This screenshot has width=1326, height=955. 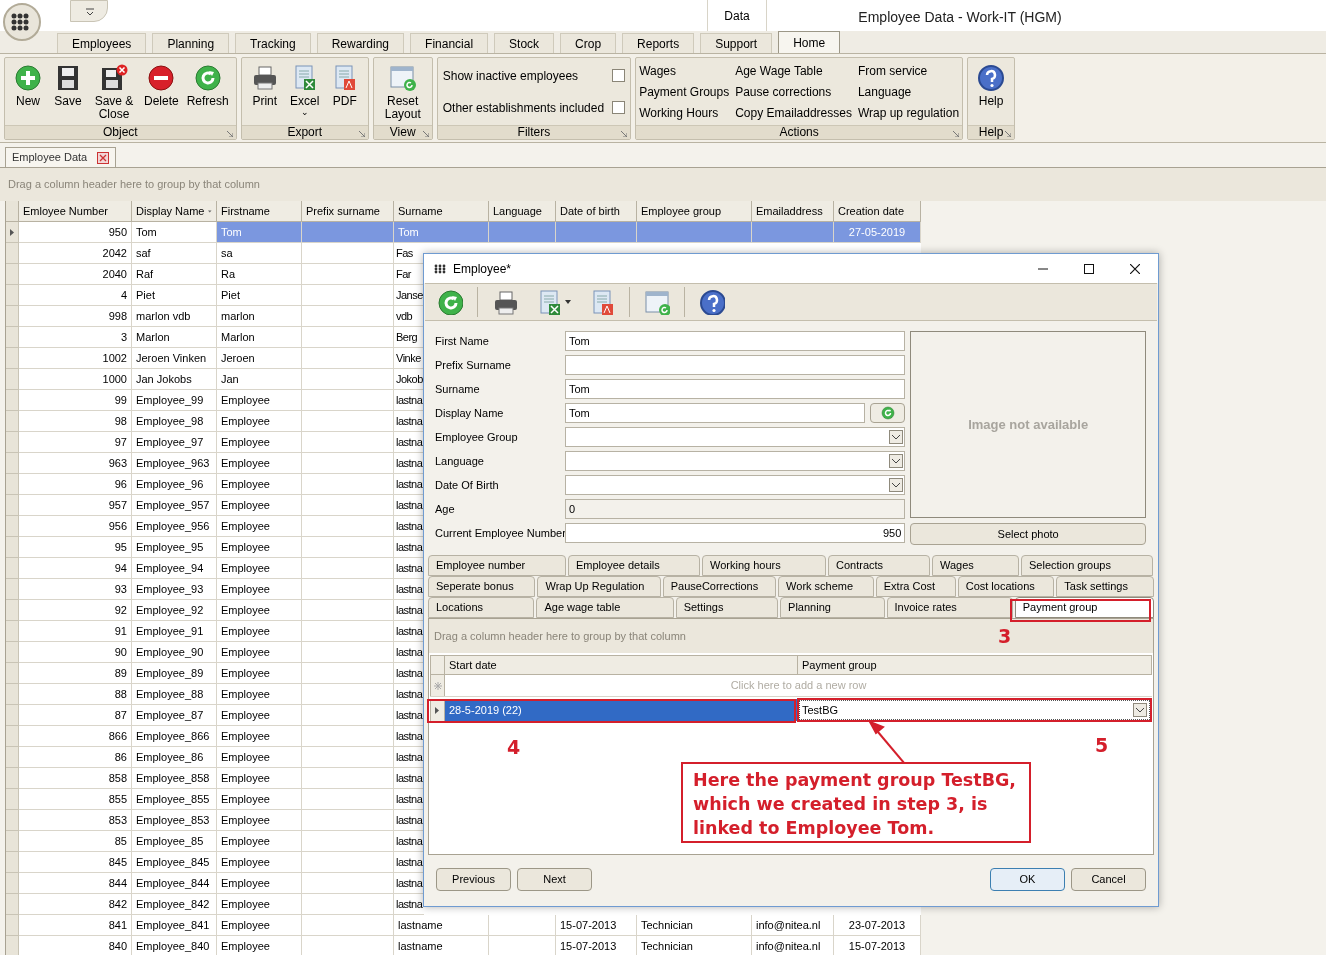 What do you see at coordinates (522, 211) in the screenshot?
I see `column-header: Language` at bounding box center [522, 211].